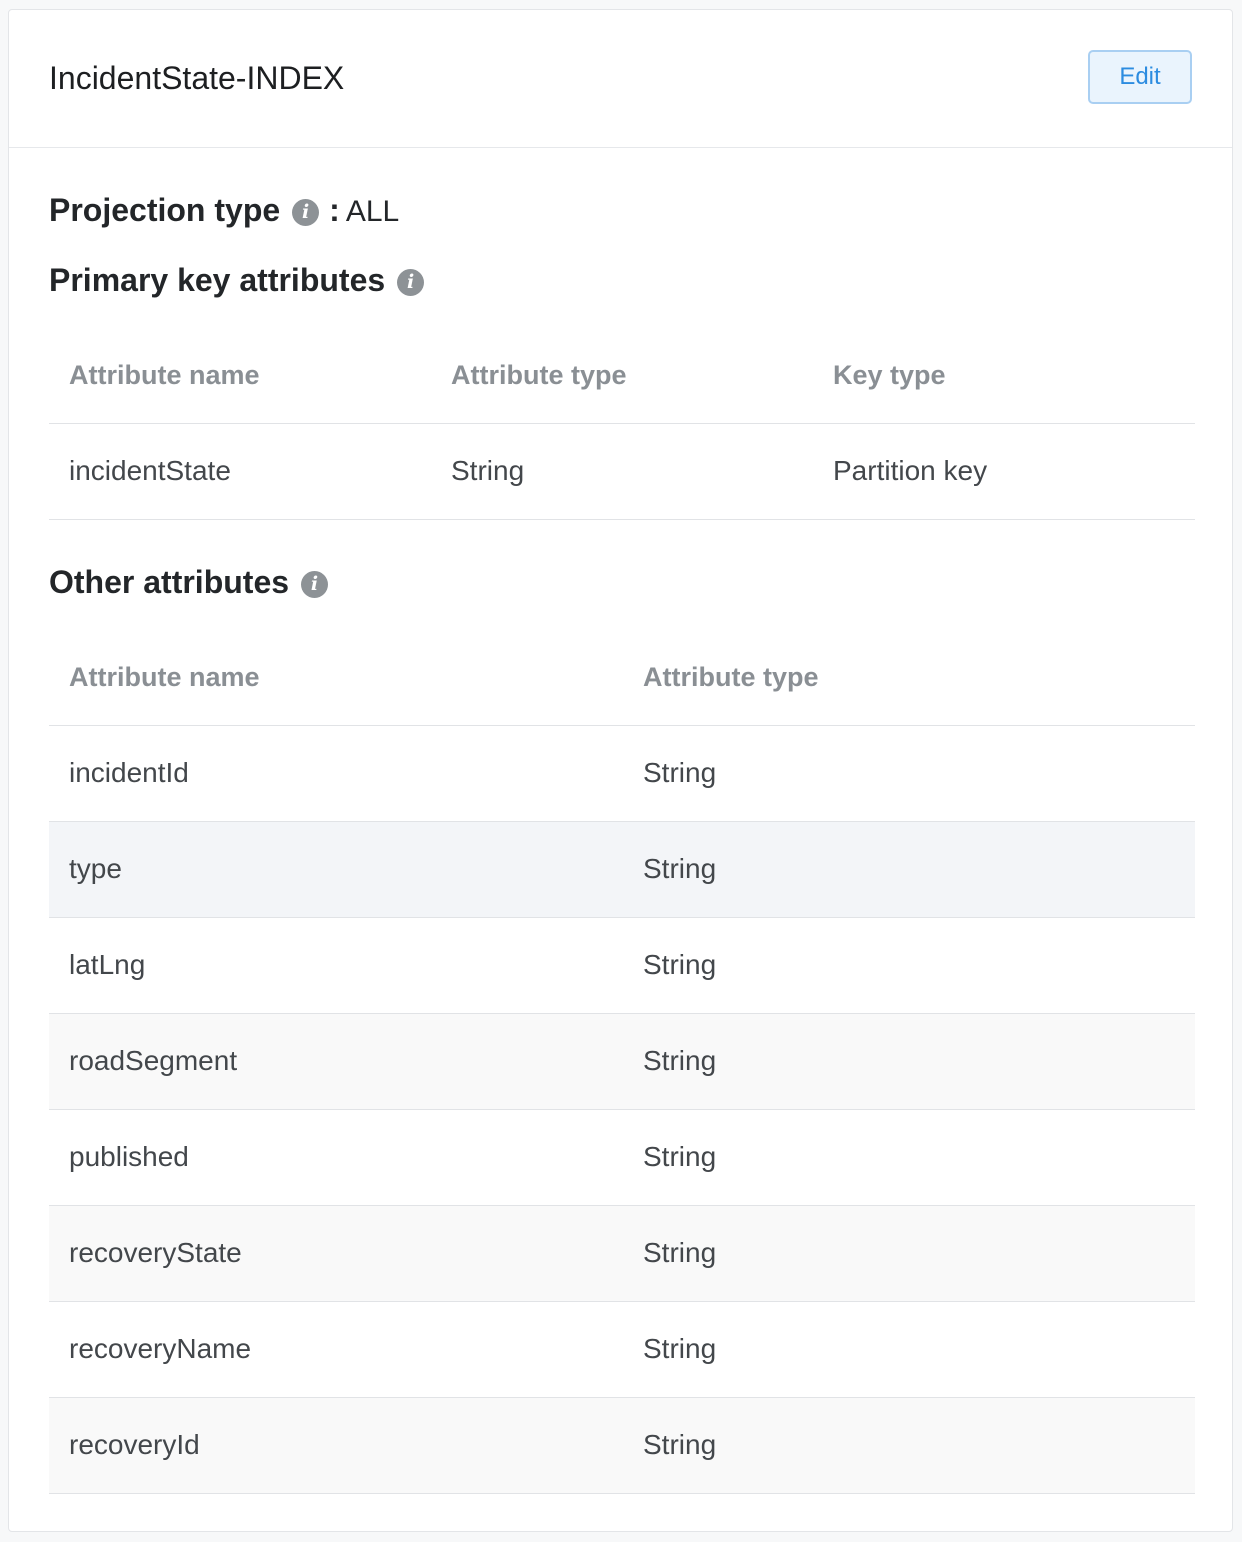 The width and height of the screenshot is (1242, 1542). I want to click on table-row: latLng String, so click(622, 965).